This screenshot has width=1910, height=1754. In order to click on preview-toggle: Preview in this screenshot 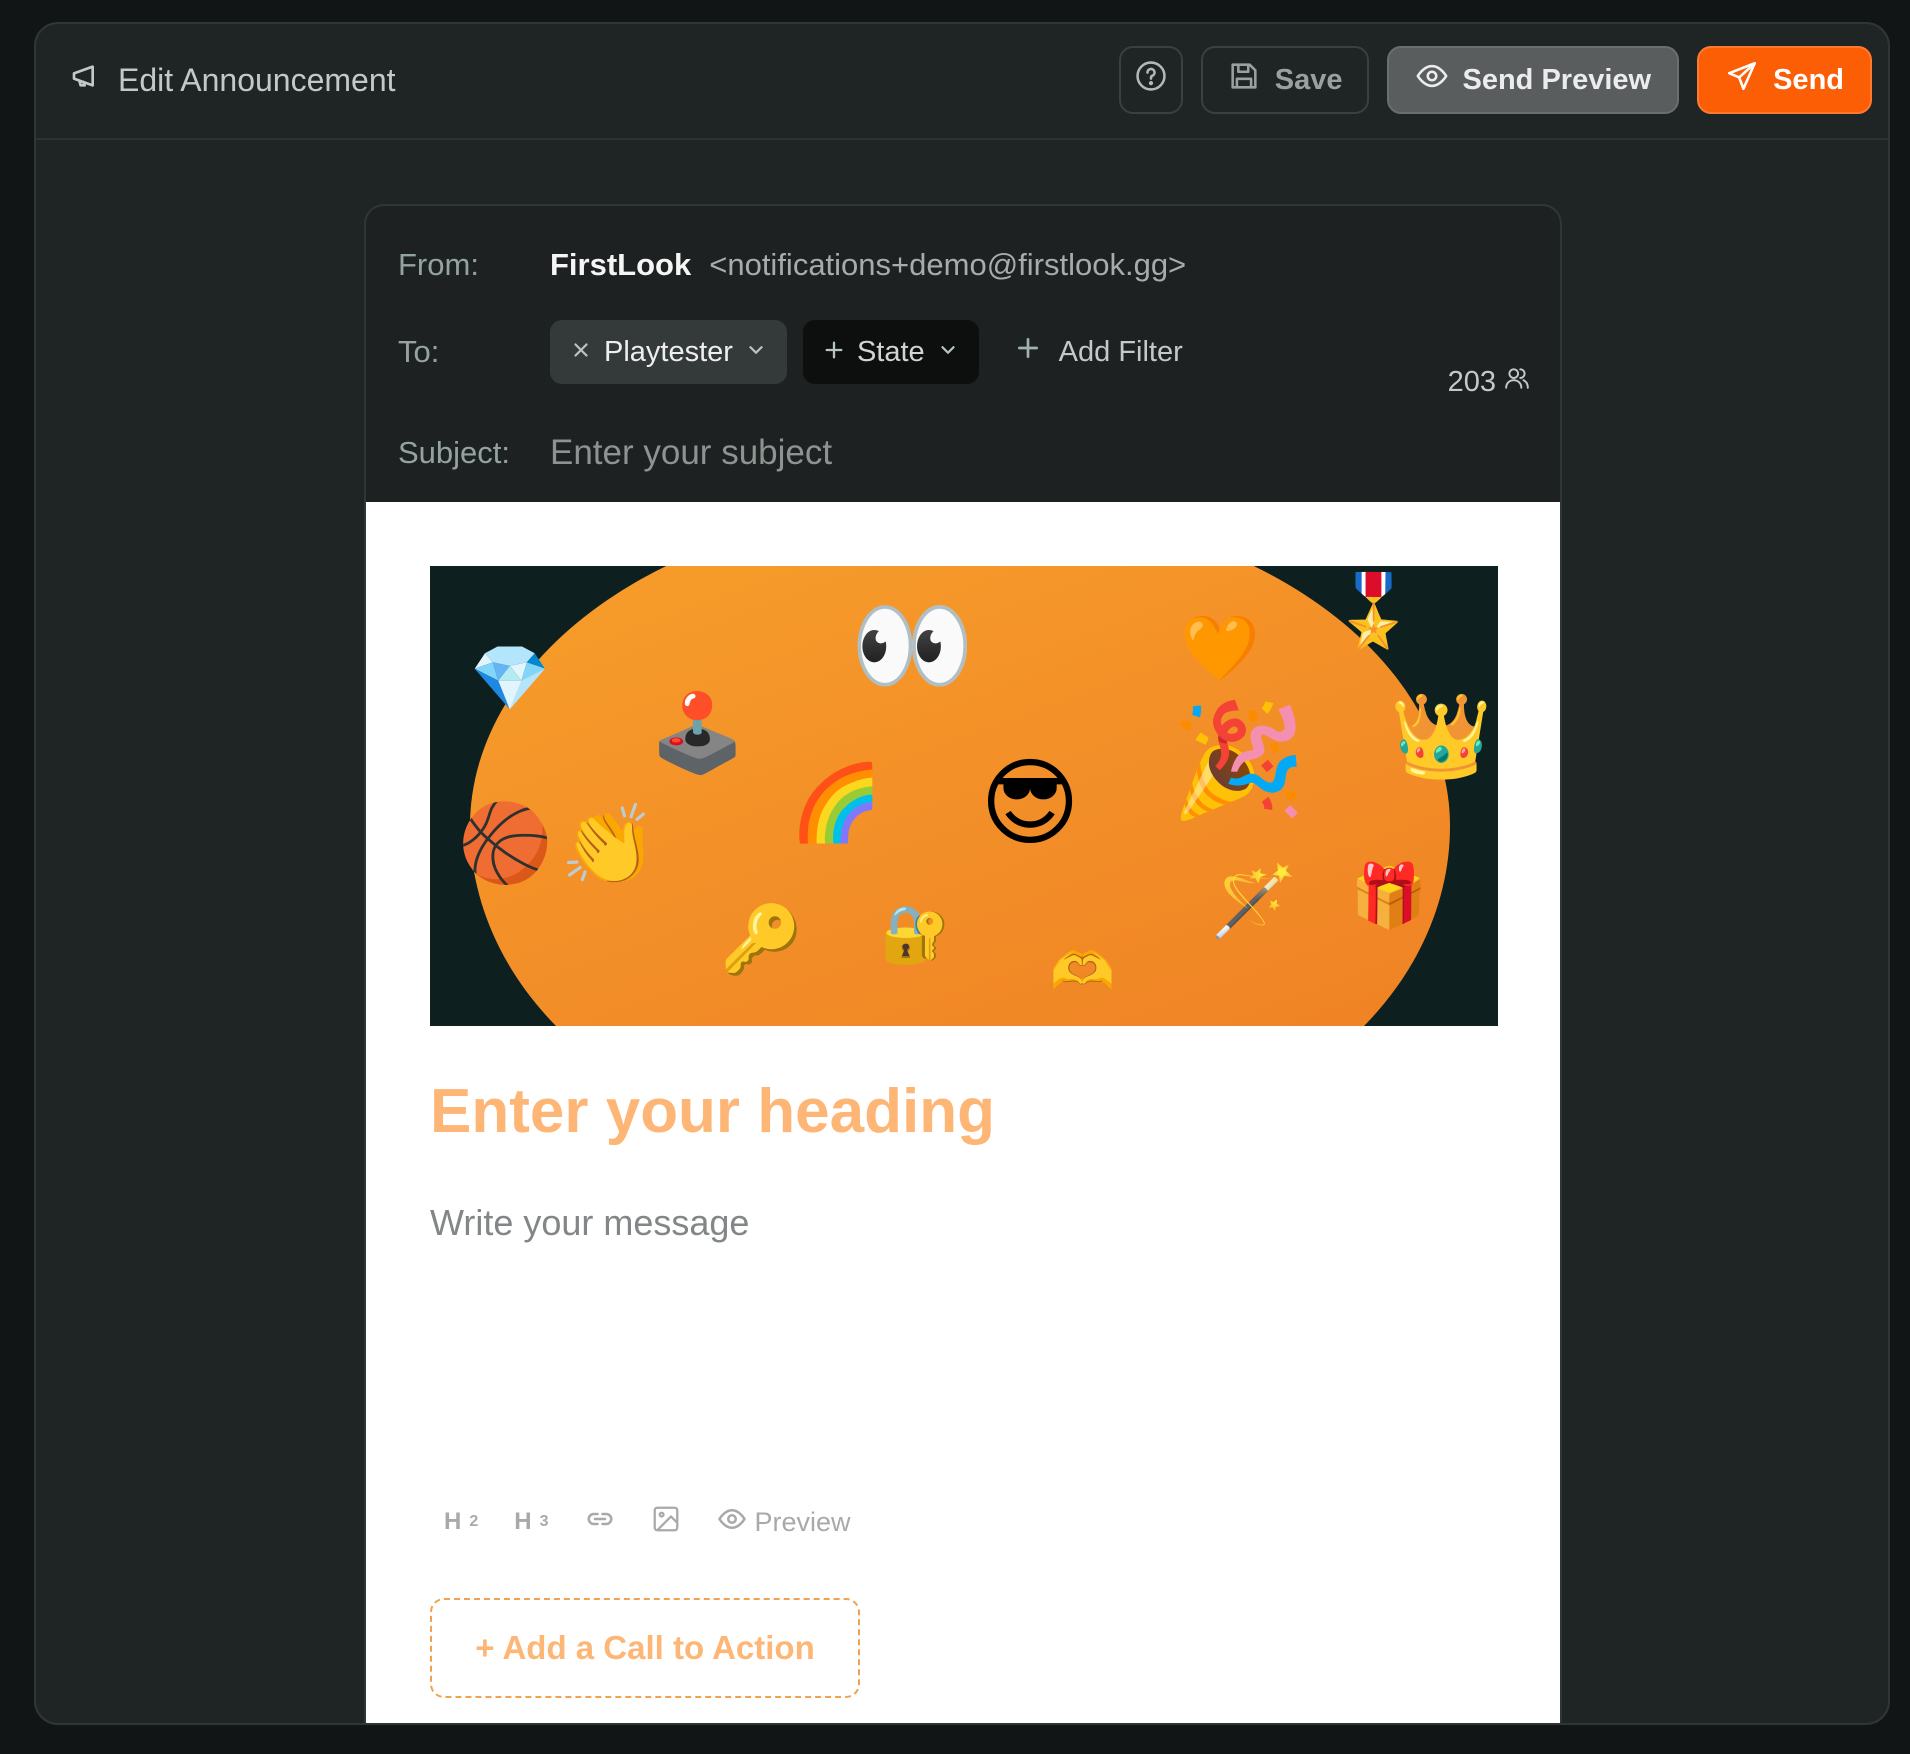, I will do `click(784, 1522)`.